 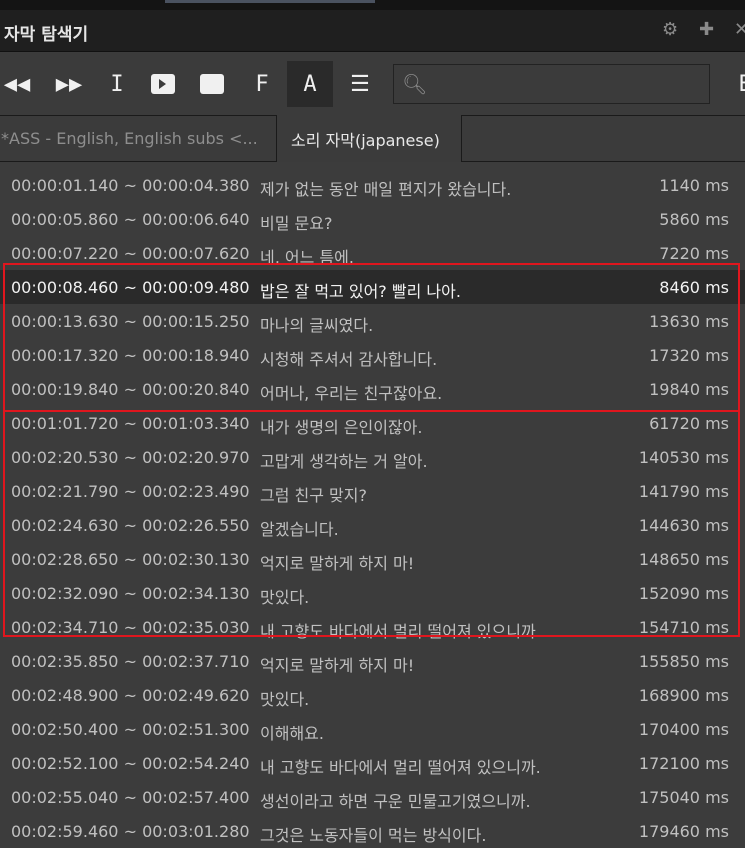 What do you see at coordinates (694, 219) in the screenshot?
I see `row-ms: 5860 ms` at bounding box center [694, 219].